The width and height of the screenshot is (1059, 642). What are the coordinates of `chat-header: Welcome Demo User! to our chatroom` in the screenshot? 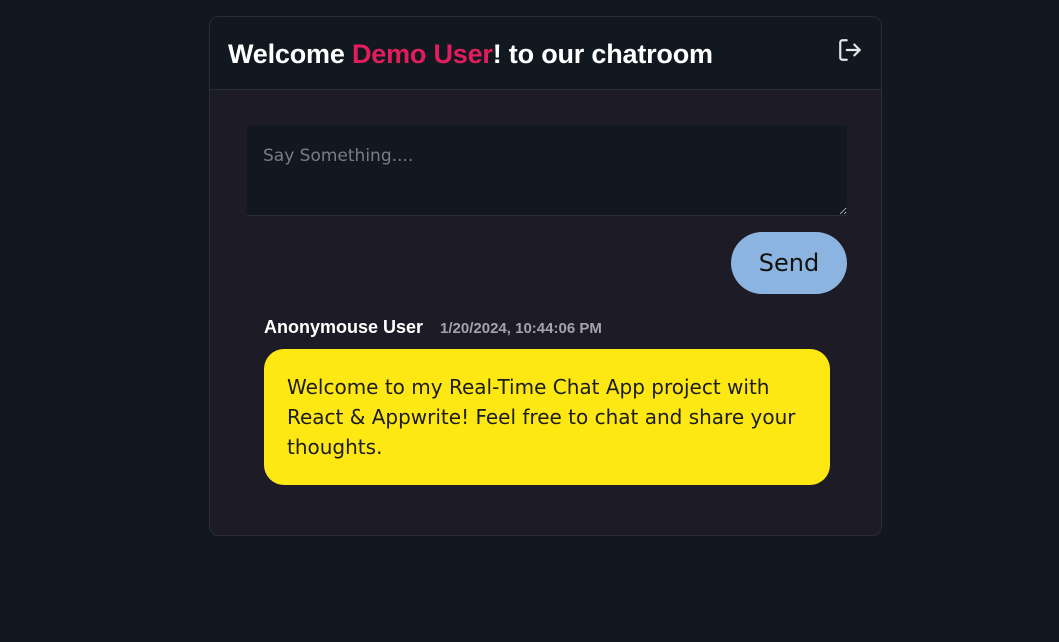 It's located at (545, 53).